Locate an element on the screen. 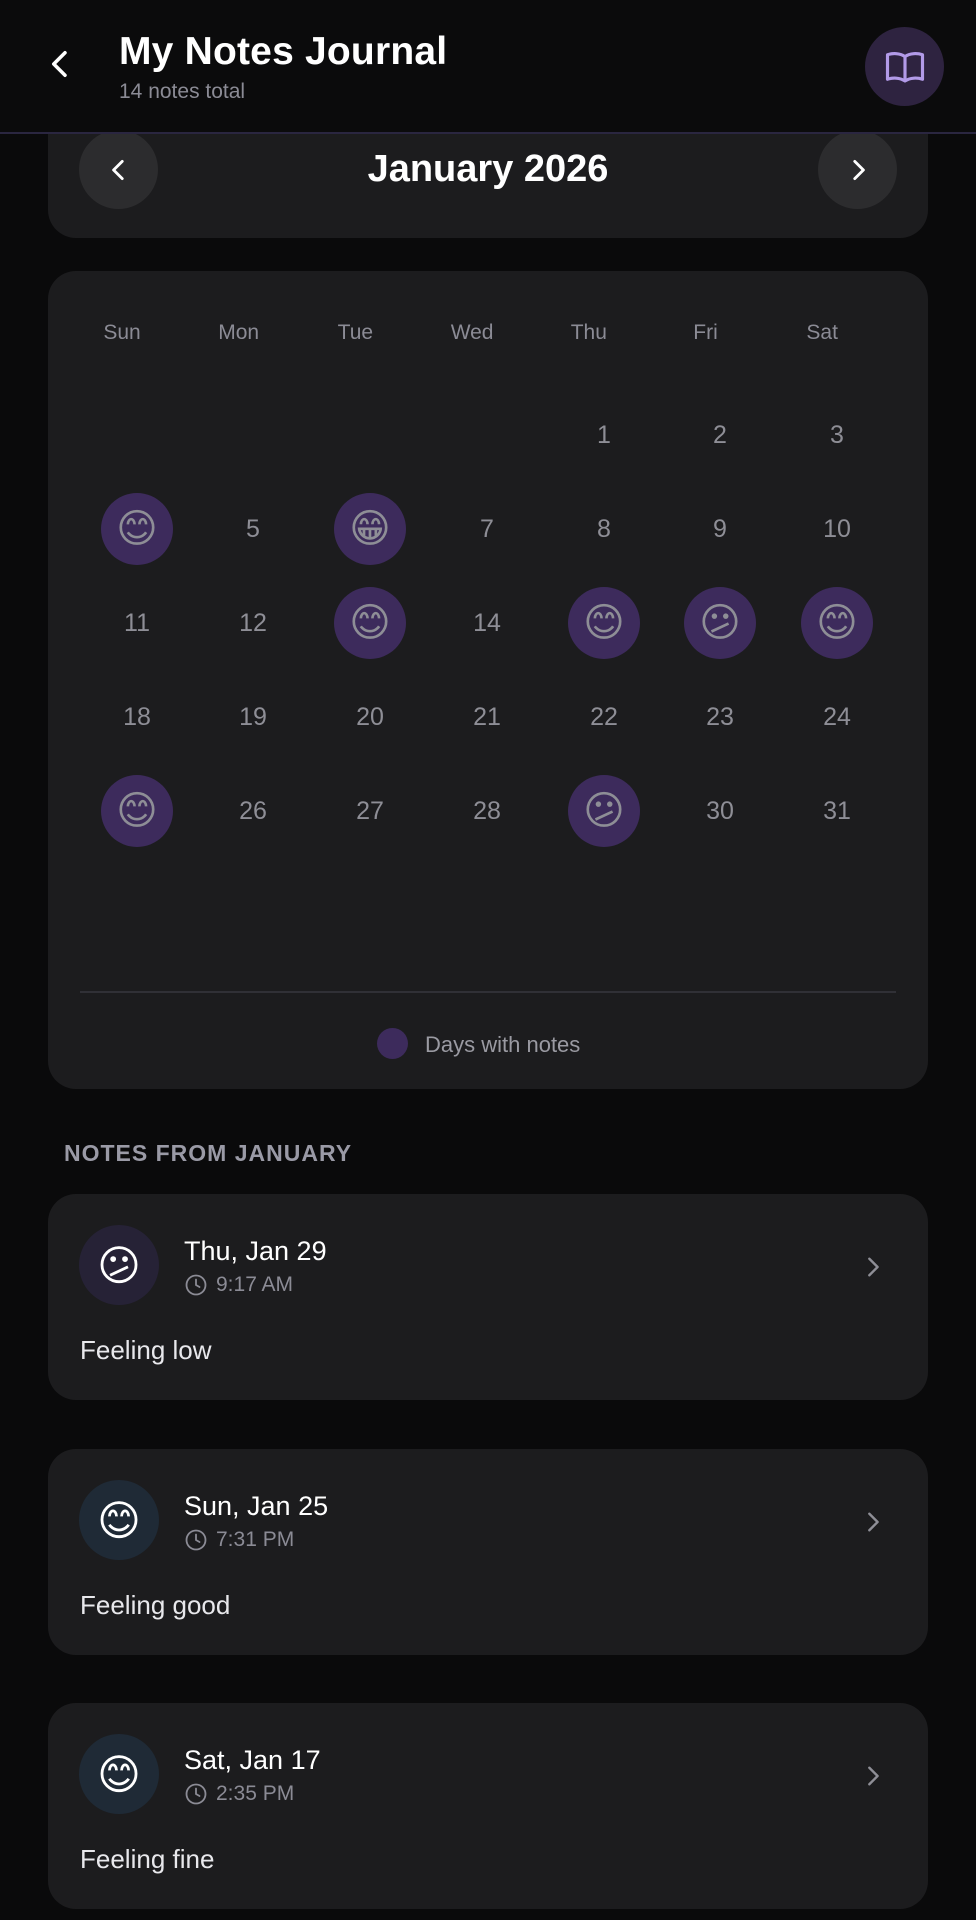  back-button is located at coordinates (60, 64).